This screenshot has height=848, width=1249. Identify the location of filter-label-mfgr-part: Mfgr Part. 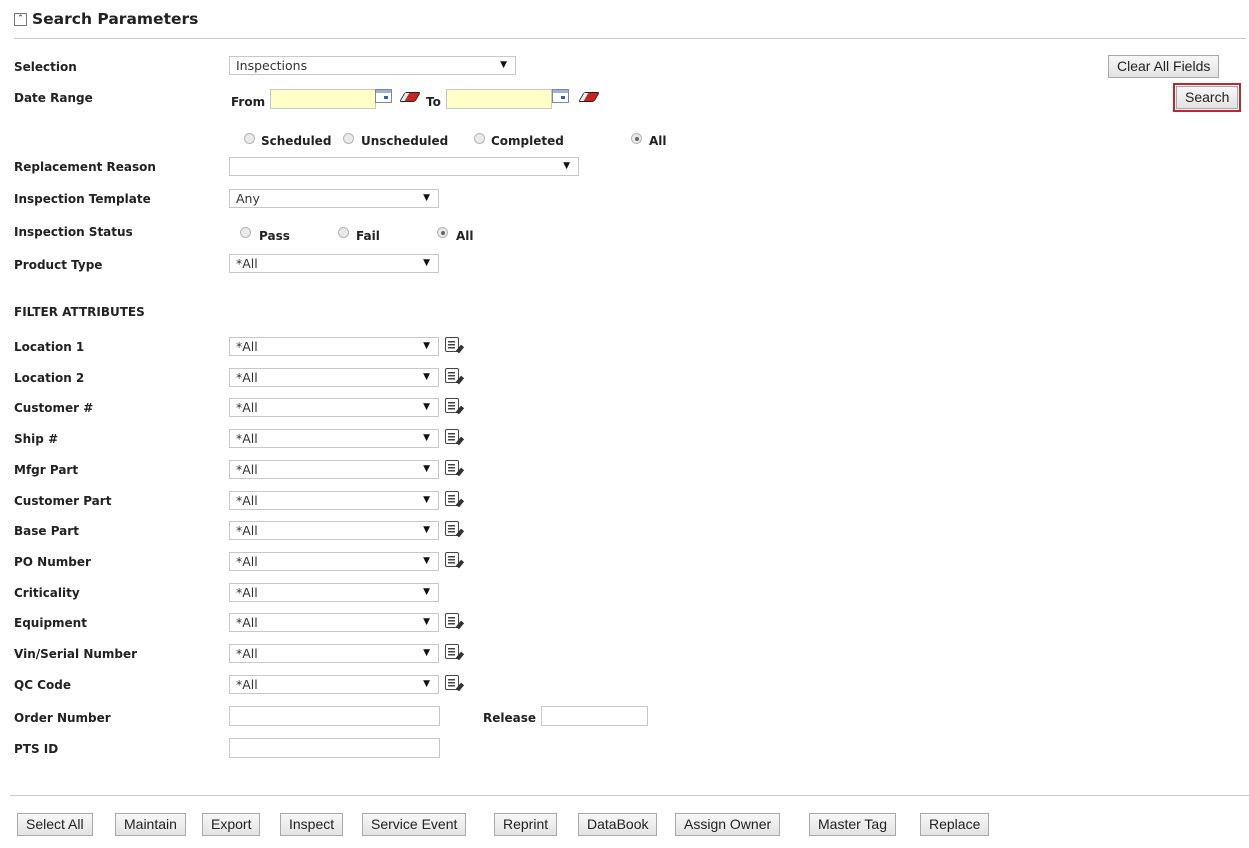
(46, 470).